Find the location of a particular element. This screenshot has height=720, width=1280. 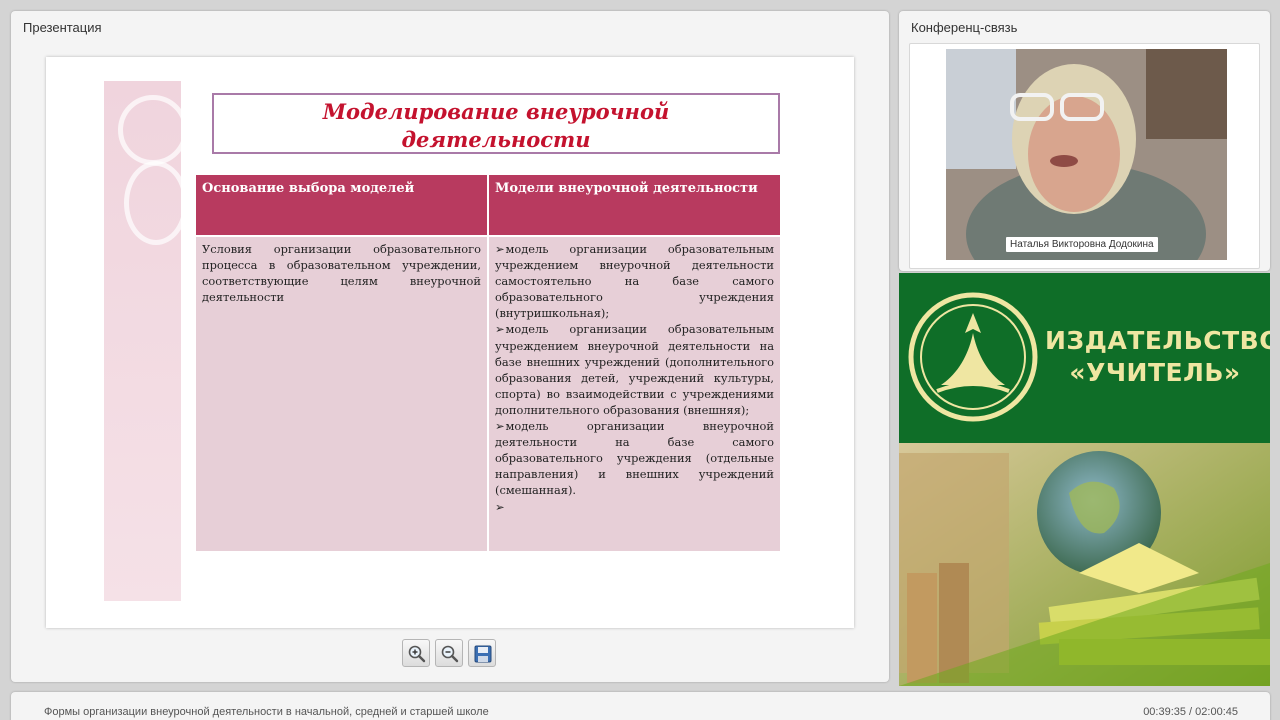

playback-time: 00:39:35 / 02:00:45 is located at coordinates (1190, 712).